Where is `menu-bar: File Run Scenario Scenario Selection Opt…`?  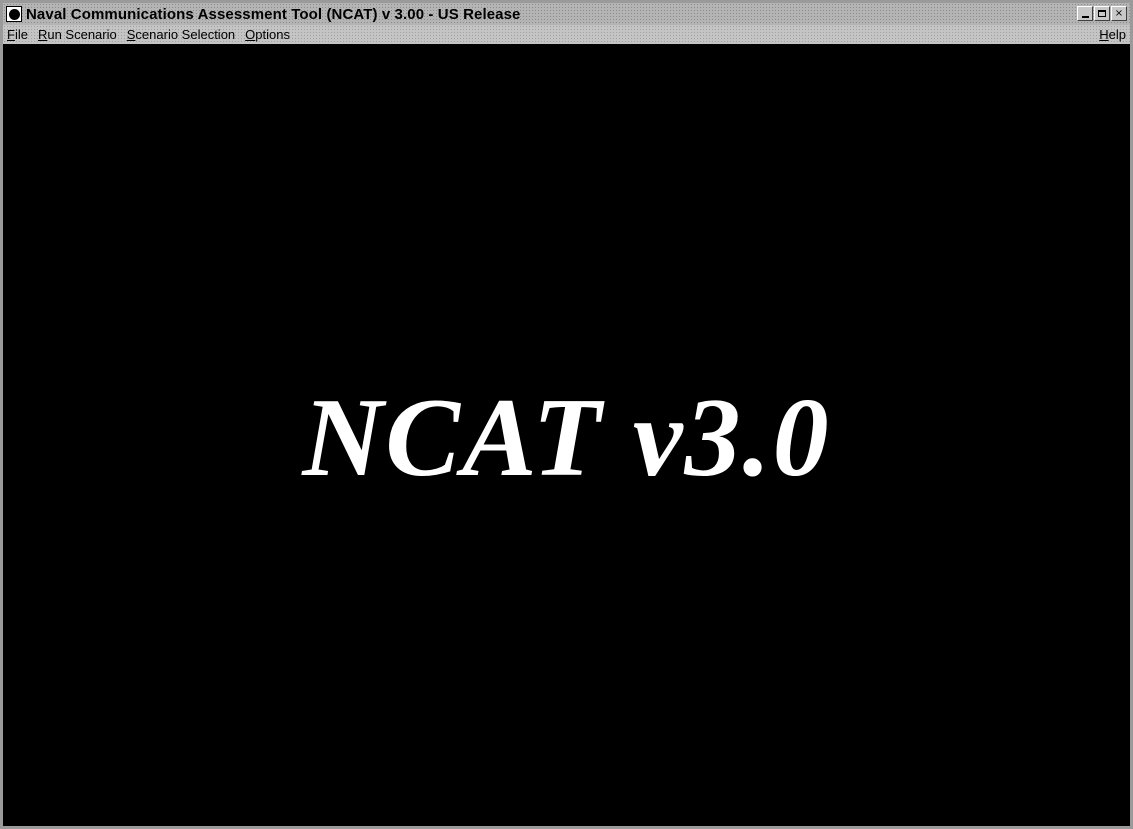
menu-bar: File Run Scenario Scenario Selection Opt… is located at coordinates (566, 34).